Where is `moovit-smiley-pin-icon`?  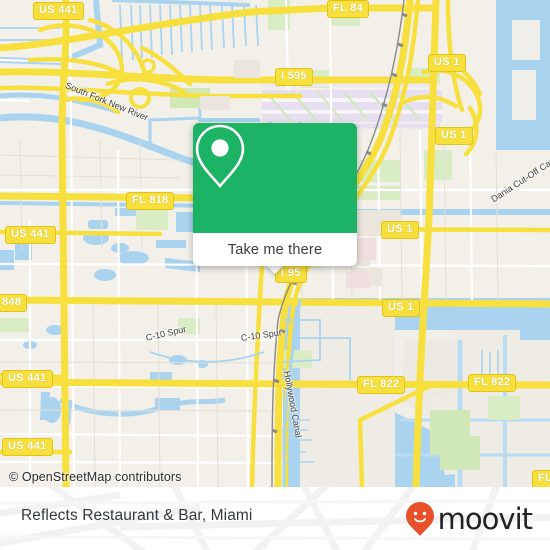 moovit-smiley-pin-icon is located at coordinates (419, 519).